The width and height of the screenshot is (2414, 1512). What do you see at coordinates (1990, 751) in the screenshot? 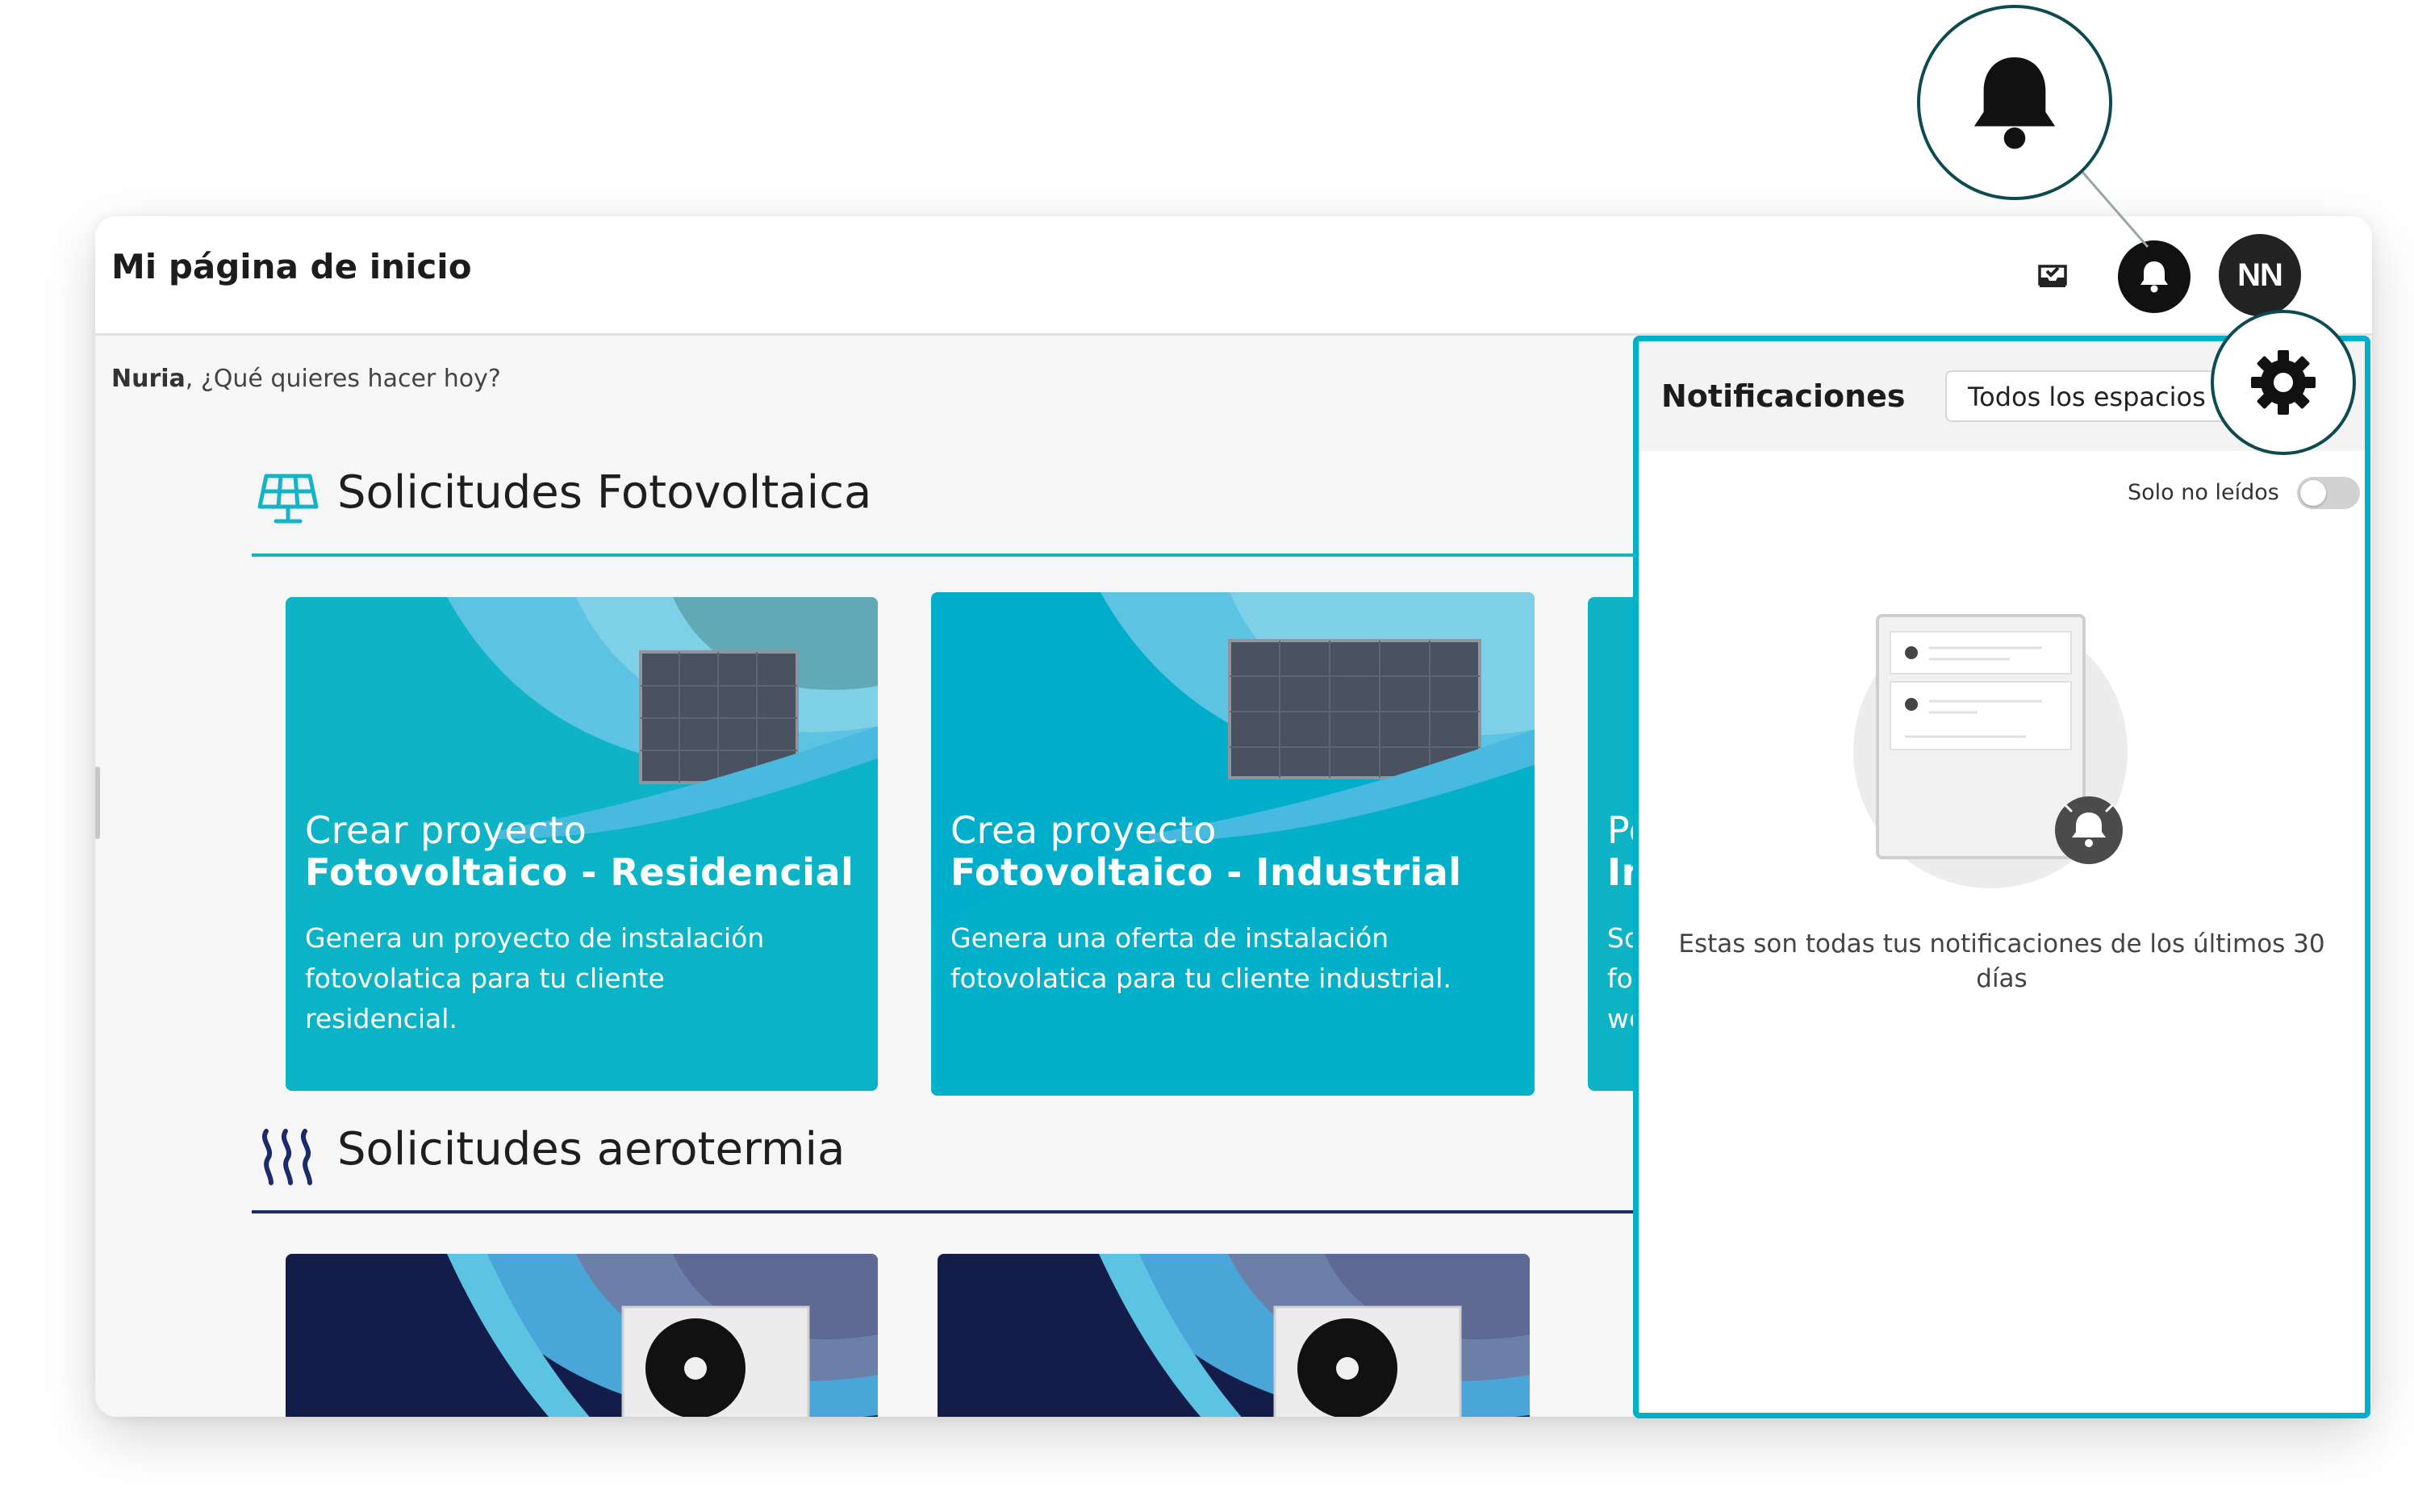
I see `empty-notifications-illustration` at bounding box center [1990, 751].